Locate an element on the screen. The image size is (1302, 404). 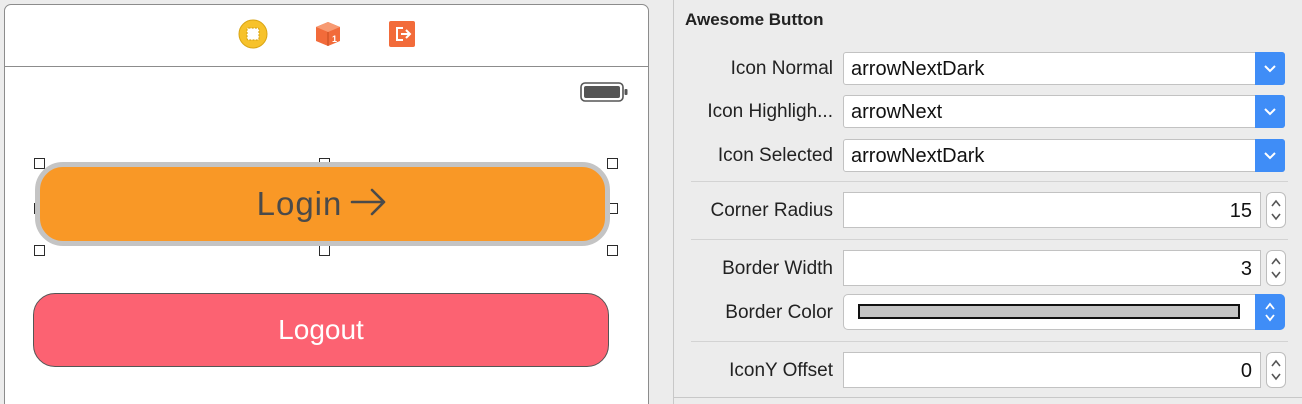
icon-highlighted-combo: arrowNext is located at coordinates (1064, 111).